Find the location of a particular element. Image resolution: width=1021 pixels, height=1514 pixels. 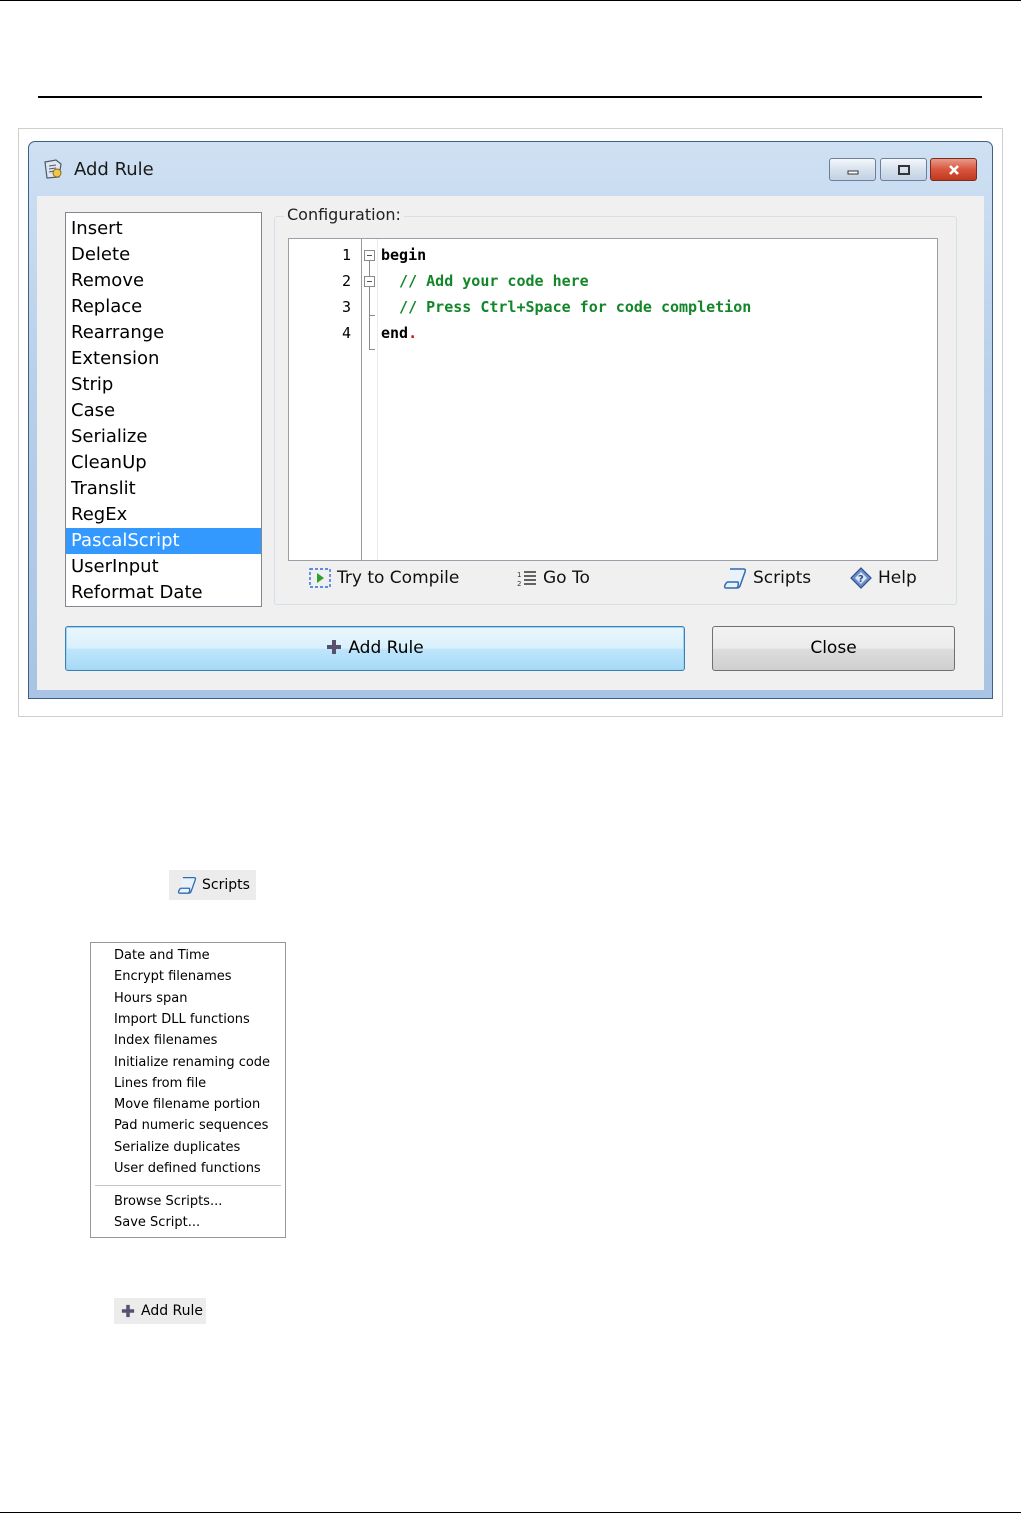

rule-list-item: Replace is located at coordinates (163, 307).